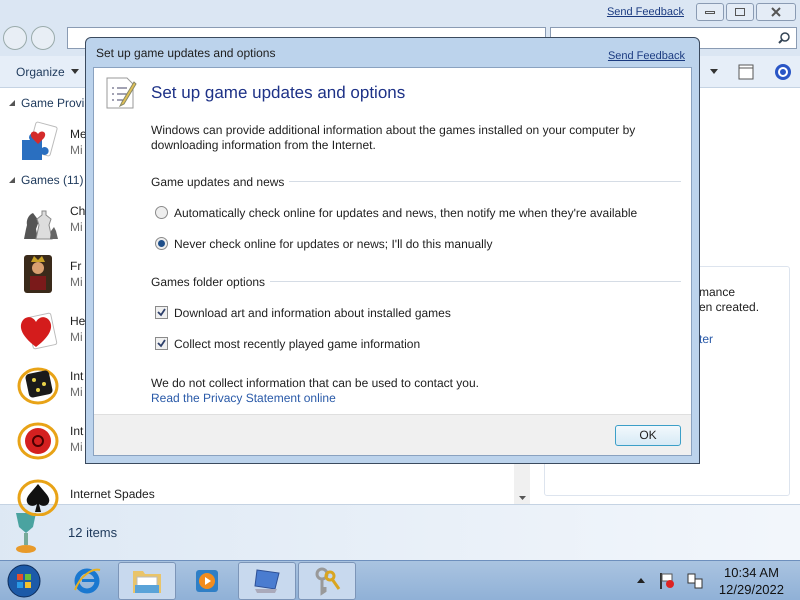 This screenshot has width=800, height=600. I want to click on details-link: ter, so click(744, 339).